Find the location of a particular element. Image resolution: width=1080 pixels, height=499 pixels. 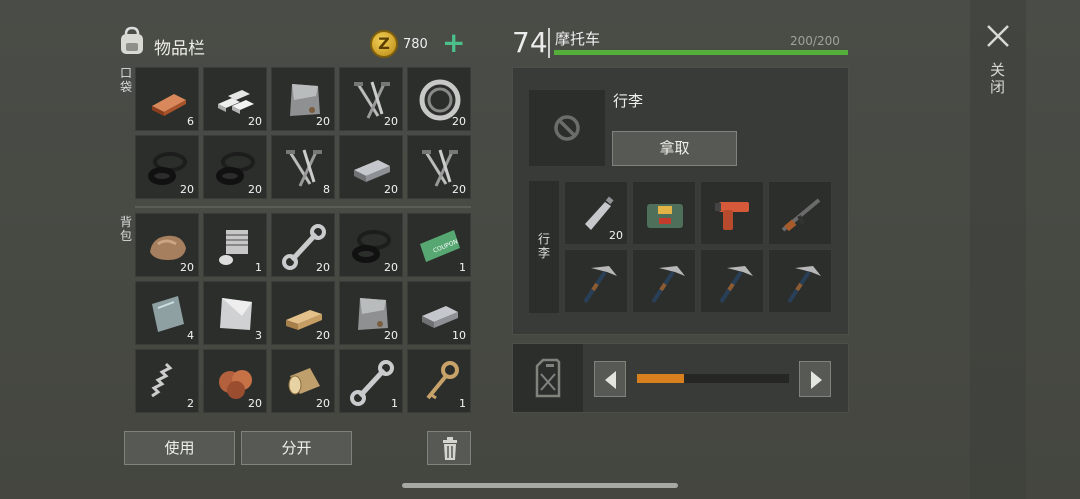

wrench-icon is located at coordinates (372, 383).